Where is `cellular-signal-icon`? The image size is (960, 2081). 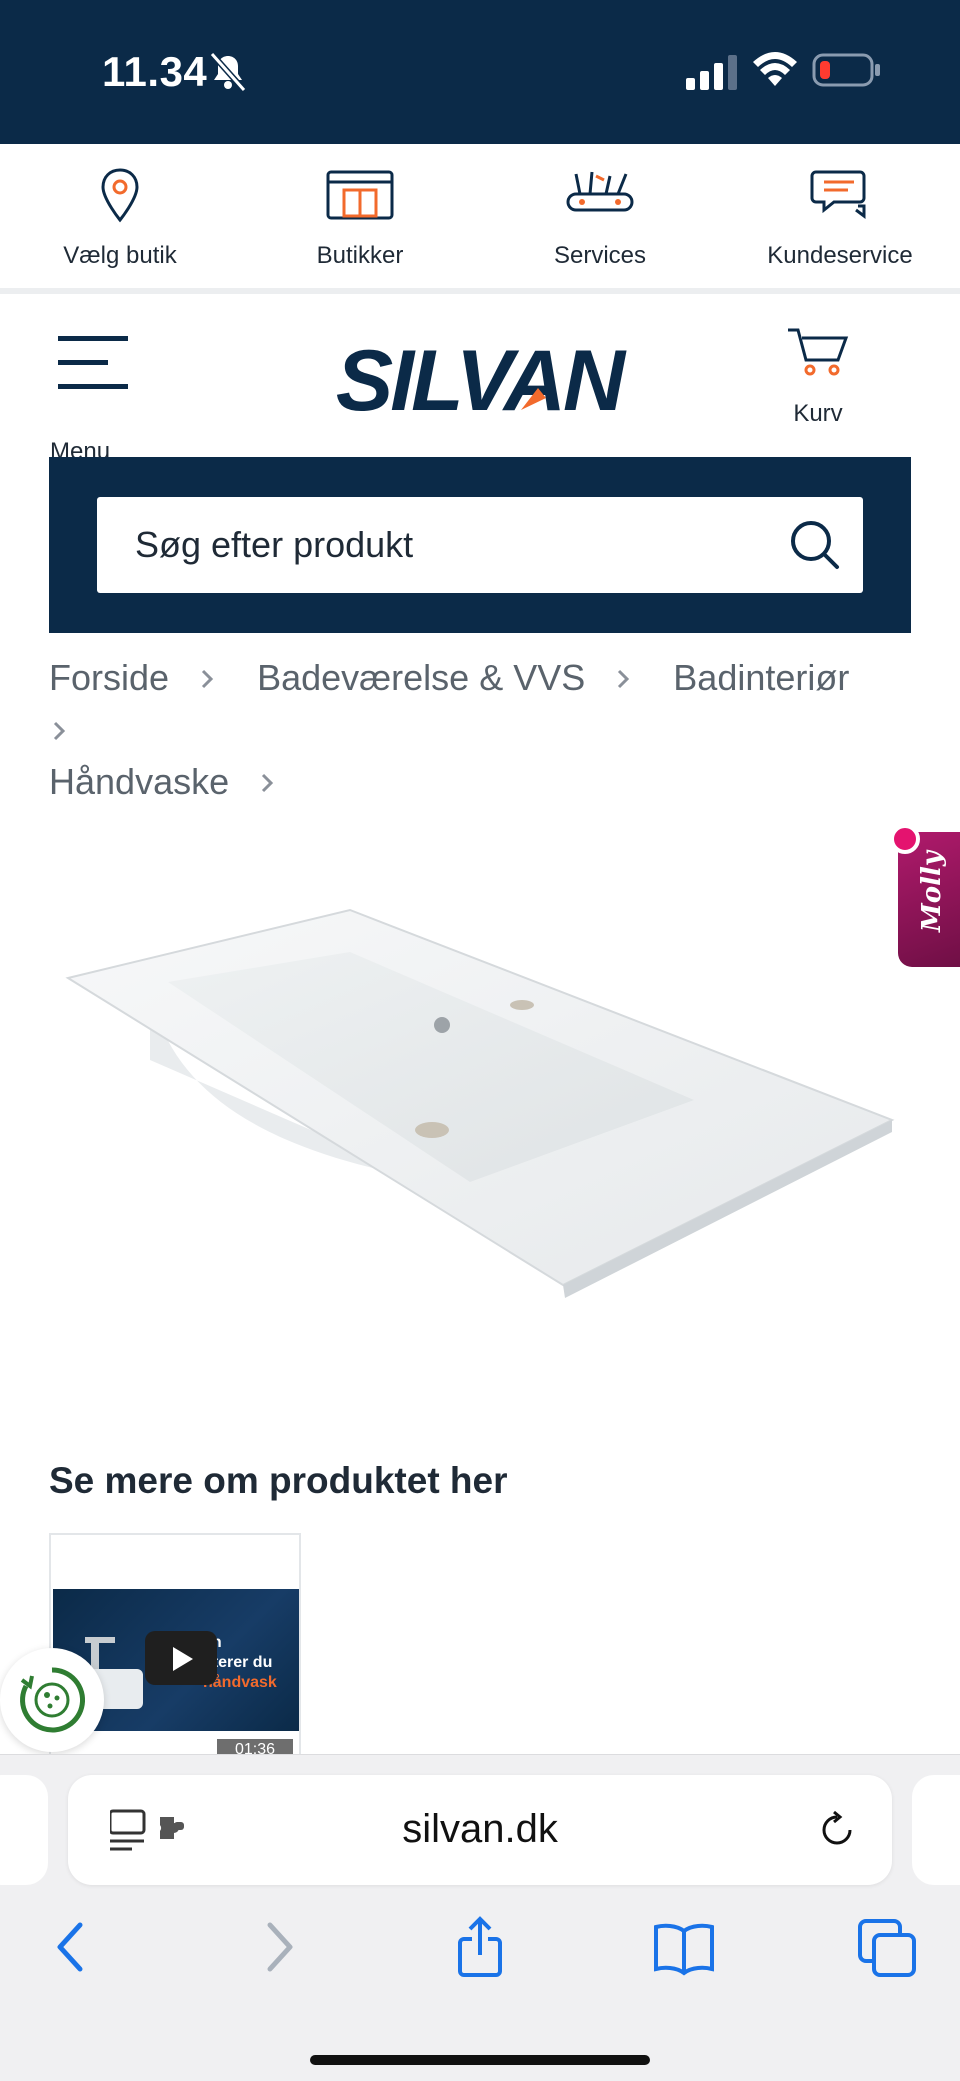 cellular-signal-icon is located at coordinates (711, 72).